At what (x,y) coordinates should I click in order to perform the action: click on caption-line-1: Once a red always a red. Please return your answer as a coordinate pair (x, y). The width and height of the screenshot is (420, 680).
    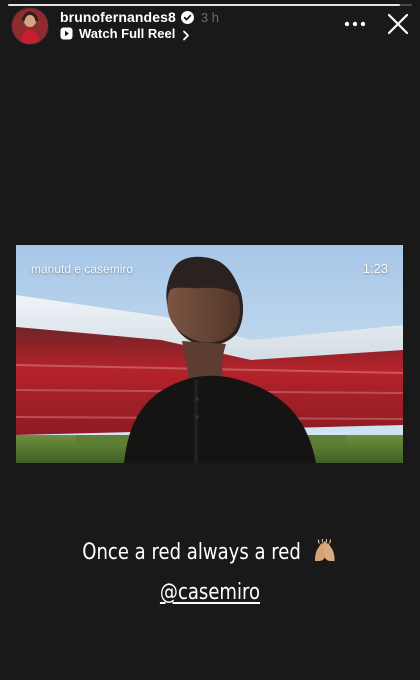
    Looking at the image, I should click on (210, 553).